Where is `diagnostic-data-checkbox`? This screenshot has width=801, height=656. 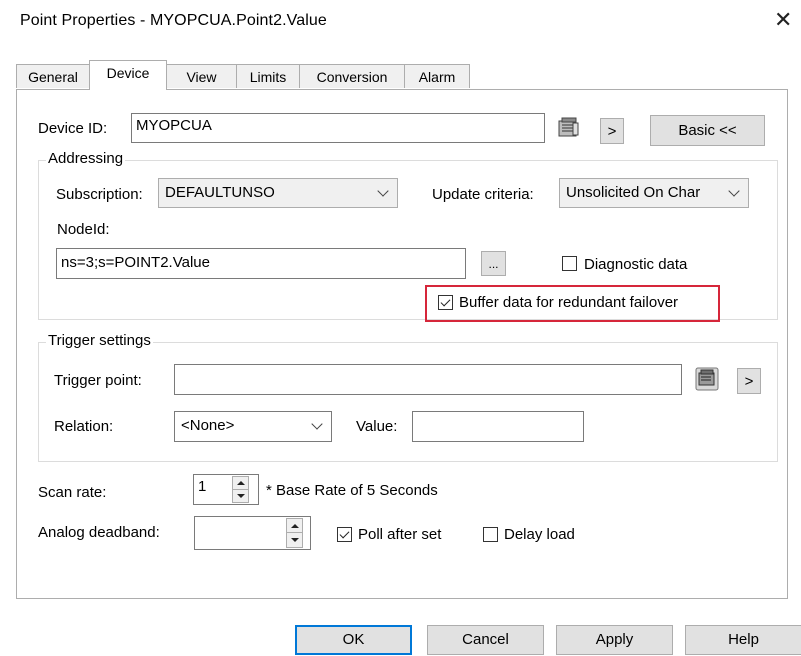
diagnostic-data-checkbox is located at coordinates (569, 263).